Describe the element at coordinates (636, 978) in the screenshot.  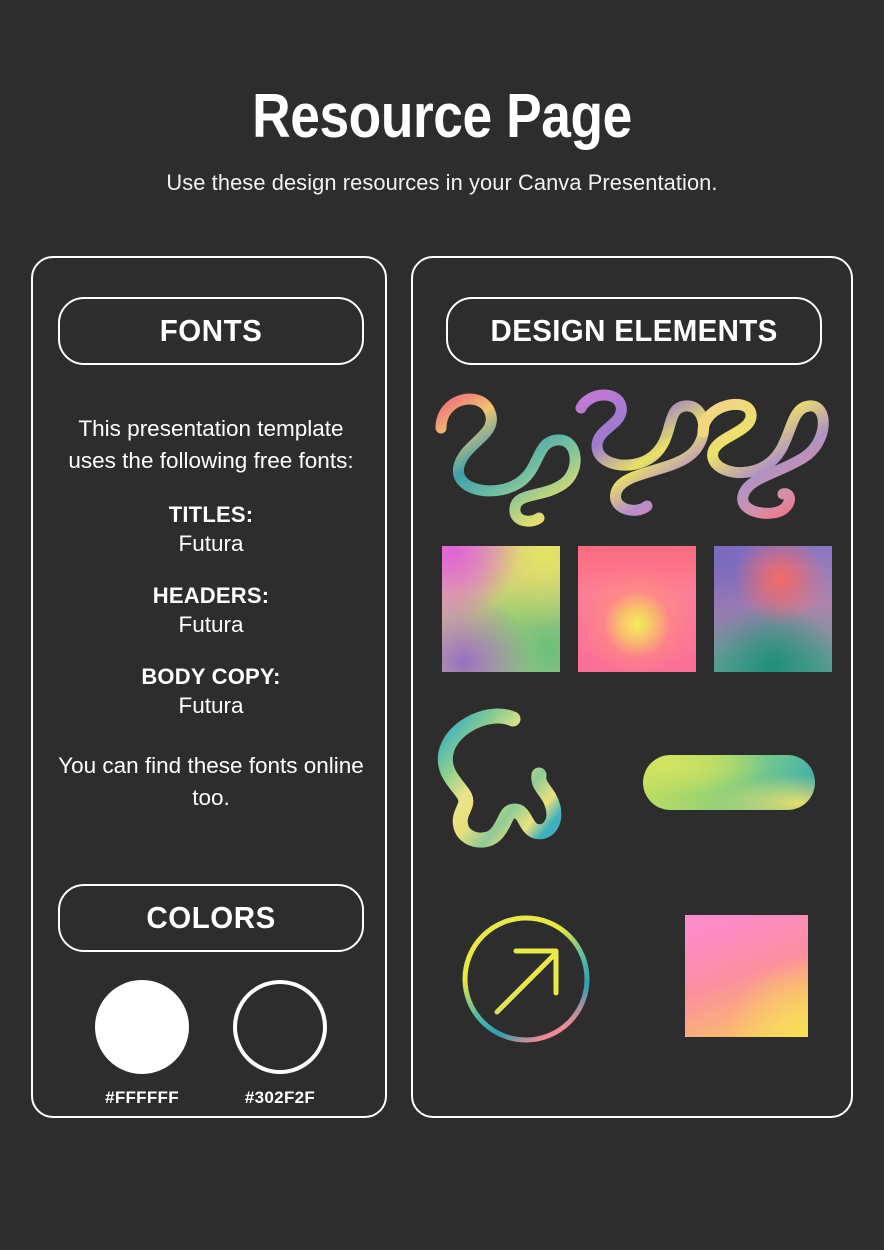
I see `arrow-square-row` at that location.